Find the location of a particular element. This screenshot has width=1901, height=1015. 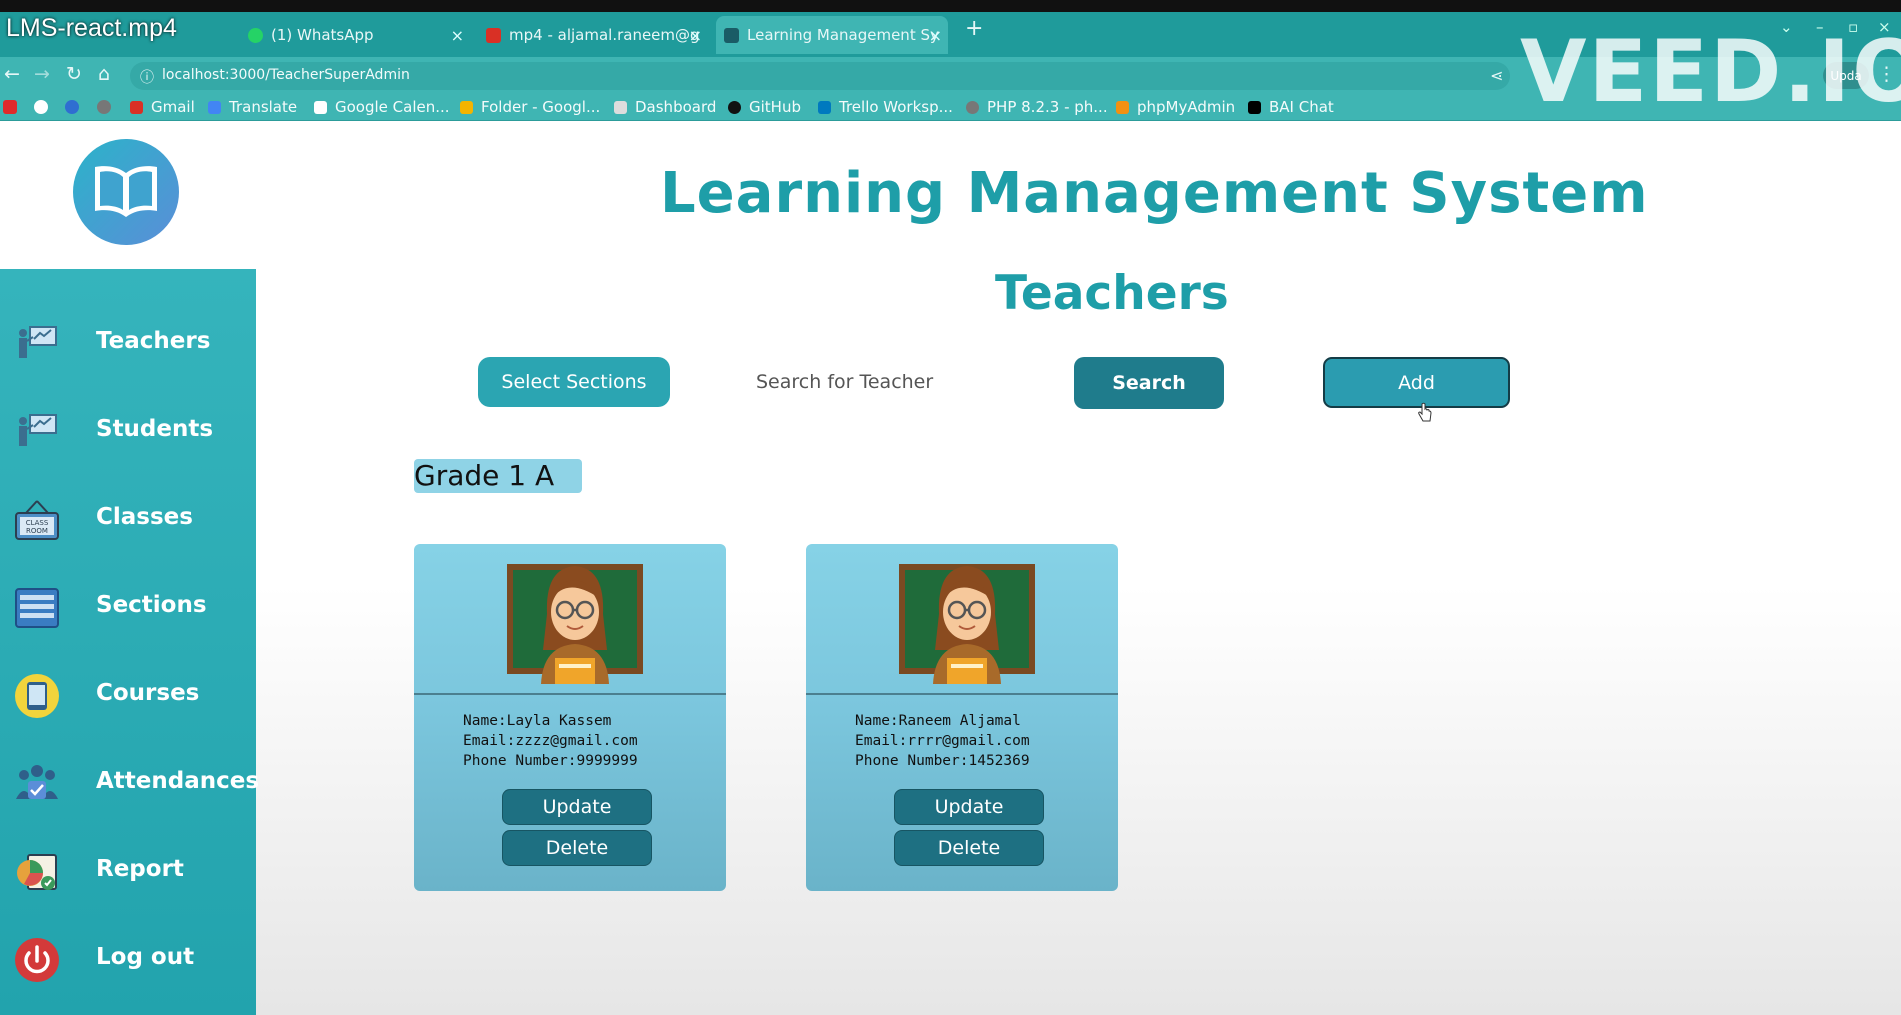

bookmark-label: Gmail is located at coordinates (173, 107).